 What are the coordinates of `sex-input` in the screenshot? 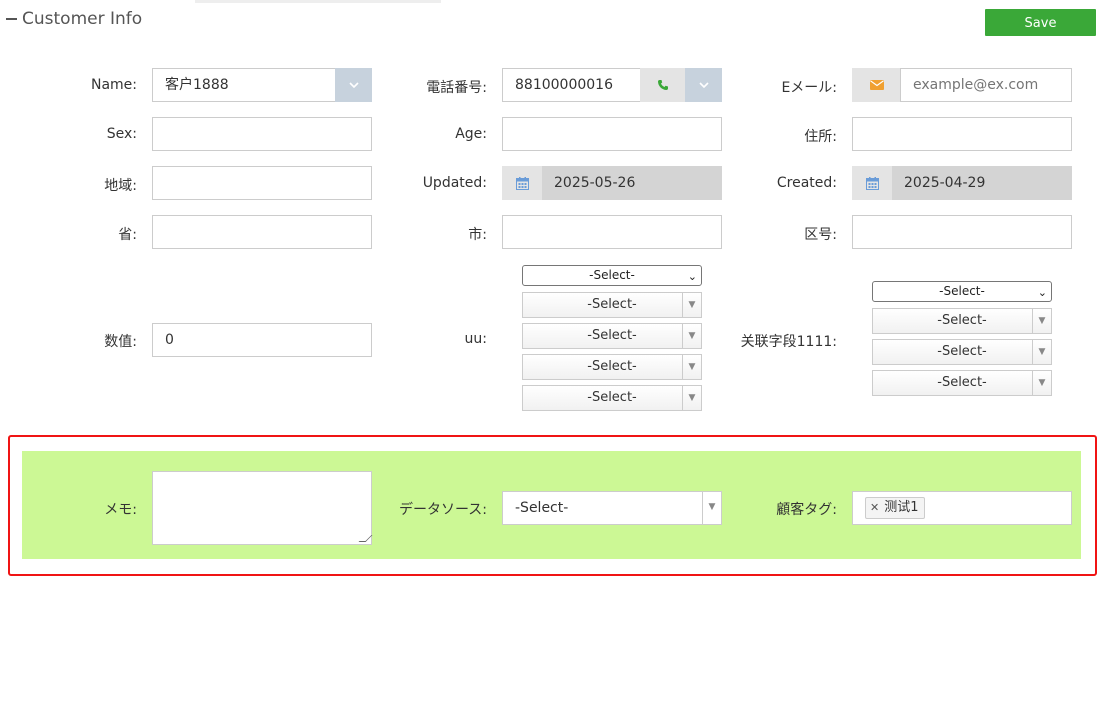 It's located at (262, 134).